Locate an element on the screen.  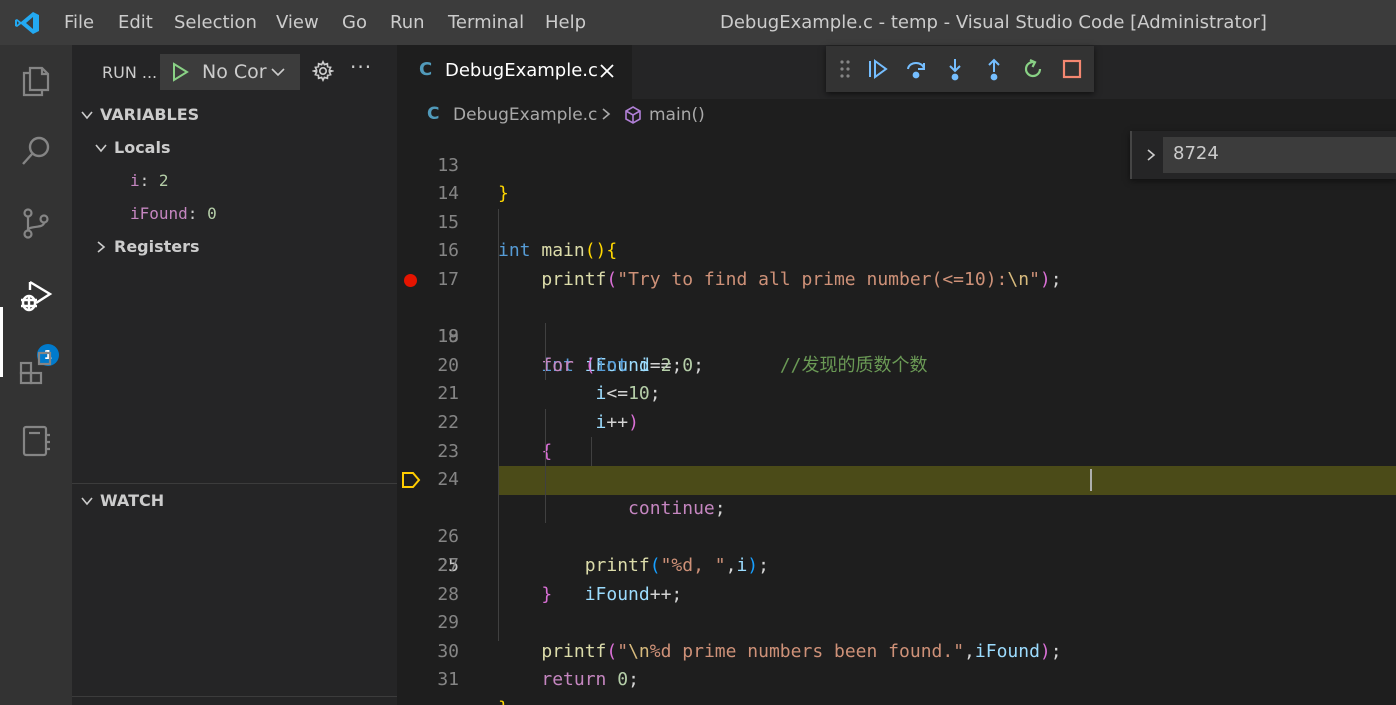
code-line: 21 i++) is located at coordinates (896, 392).